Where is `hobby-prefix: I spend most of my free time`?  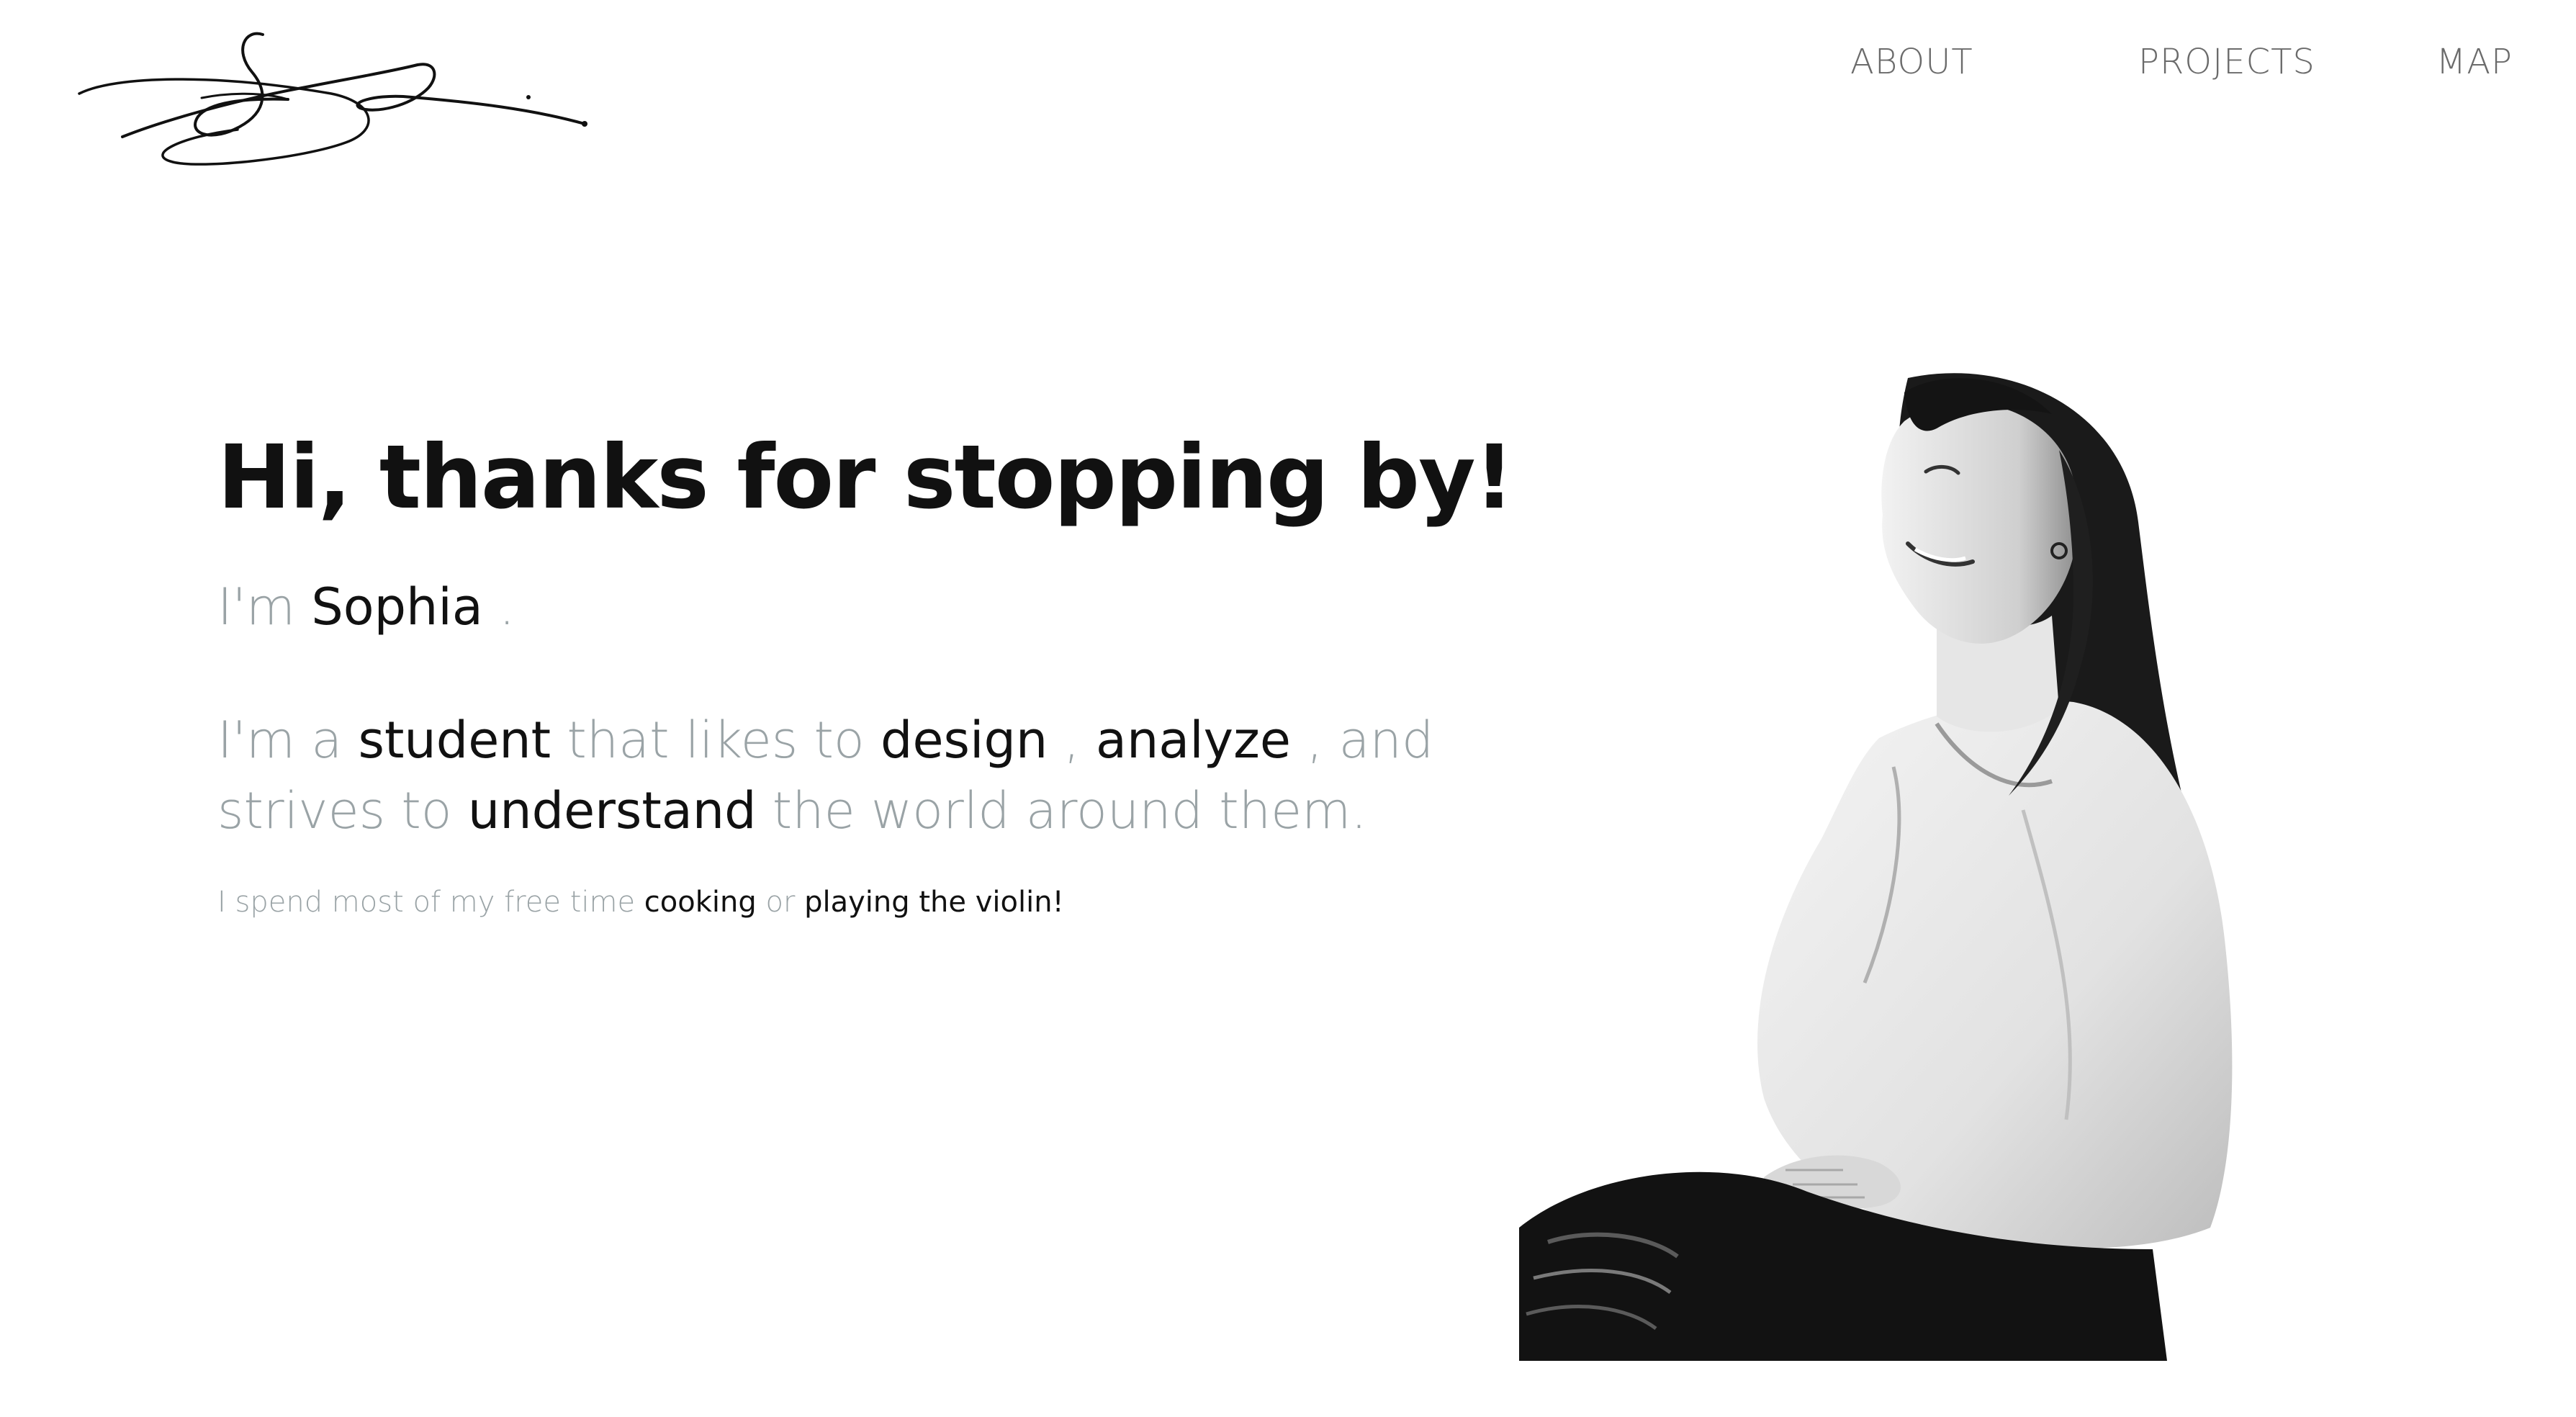 hobby-prefix: I spend most of my free time is located at coordinates (426, 902).